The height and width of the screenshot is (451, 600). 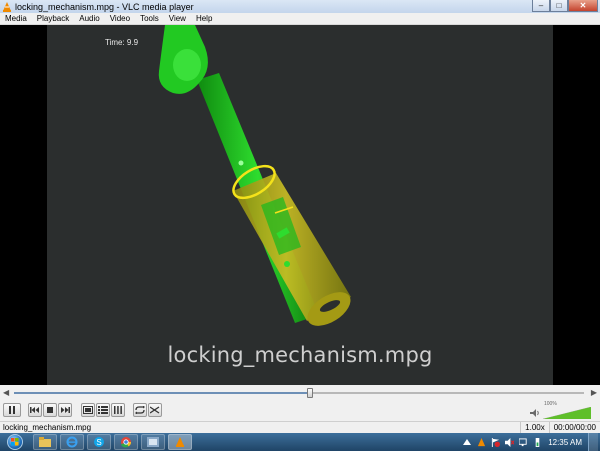 I want to click on video-title-overlay: locking_mechanism.mpg, so click(x=300, y=355).